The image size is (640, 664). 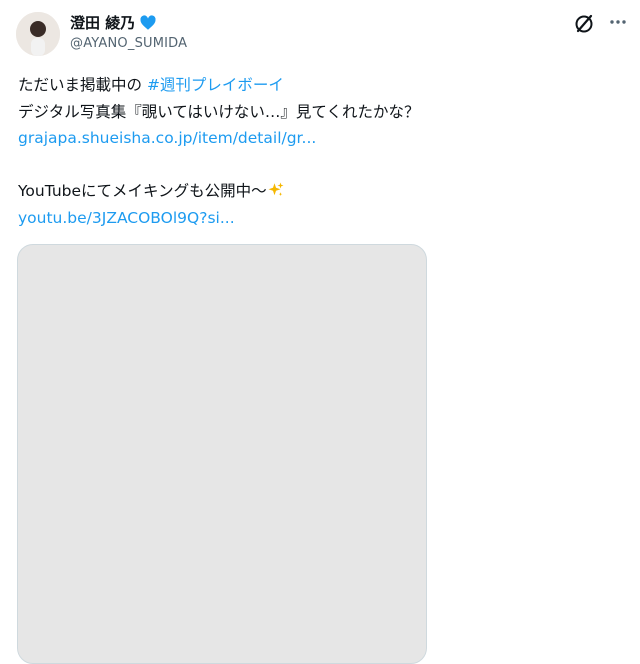 I want to click on author-name-row: 澄田 綾乃, so click(x=113, y=22).